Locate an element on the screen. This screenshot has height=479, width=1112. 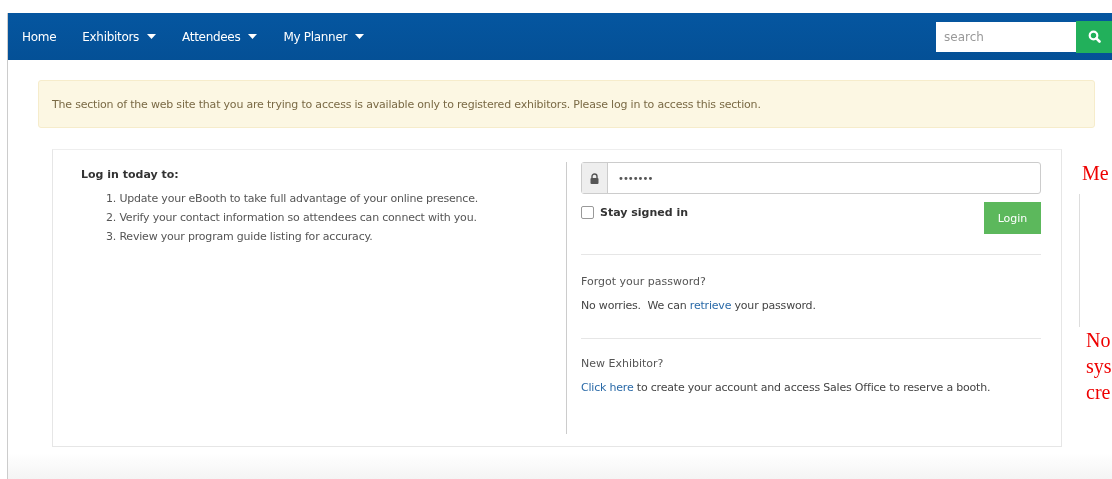
click-here-link: Click here is located at coordinates (607, 387).